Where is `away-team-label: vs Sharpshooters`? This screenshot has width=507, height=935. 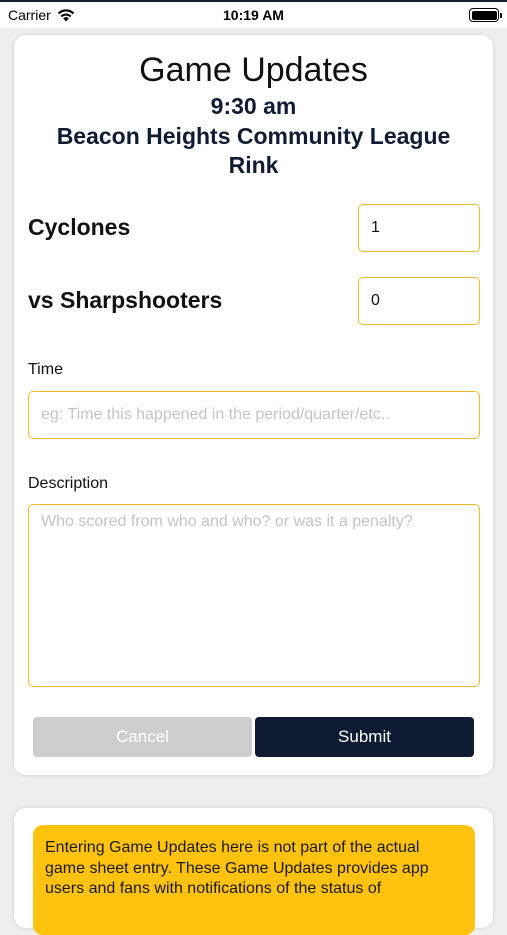 away-team-label: vs Sharpshooters is located at coordinates (125, 300).